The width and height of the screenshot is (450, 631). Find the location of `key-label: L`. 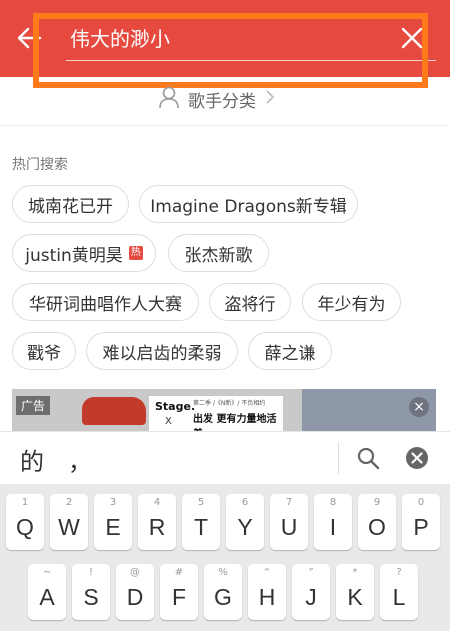

key-label: L is located at coordinates (399, 597).